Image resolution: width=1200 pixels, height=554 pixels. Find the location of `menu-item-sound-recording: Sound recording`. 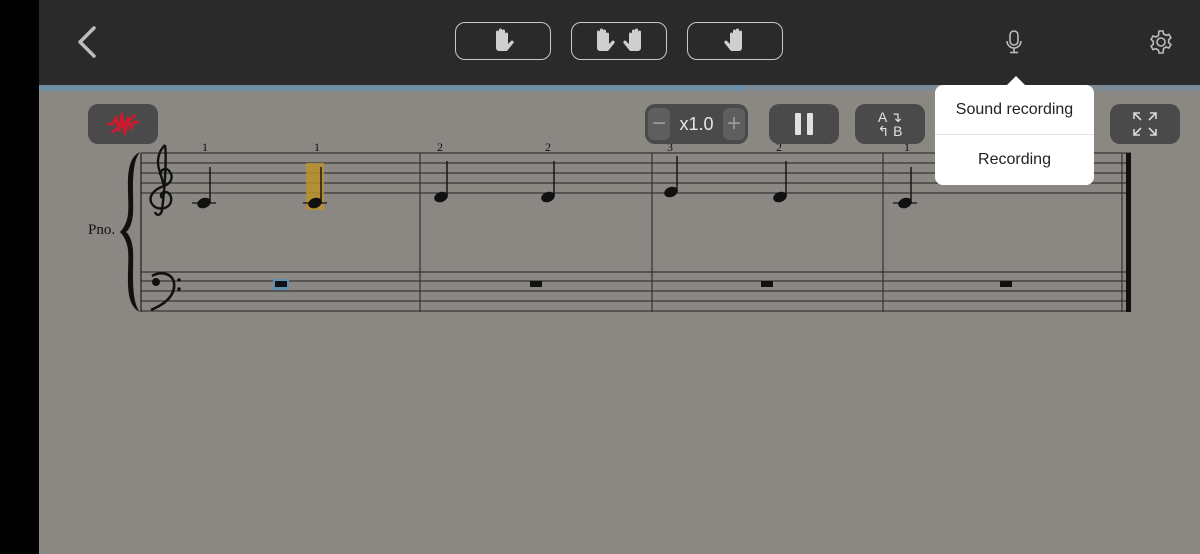

menu-item-sound-recording: Sound recording is located at coordinates (1014, 109).